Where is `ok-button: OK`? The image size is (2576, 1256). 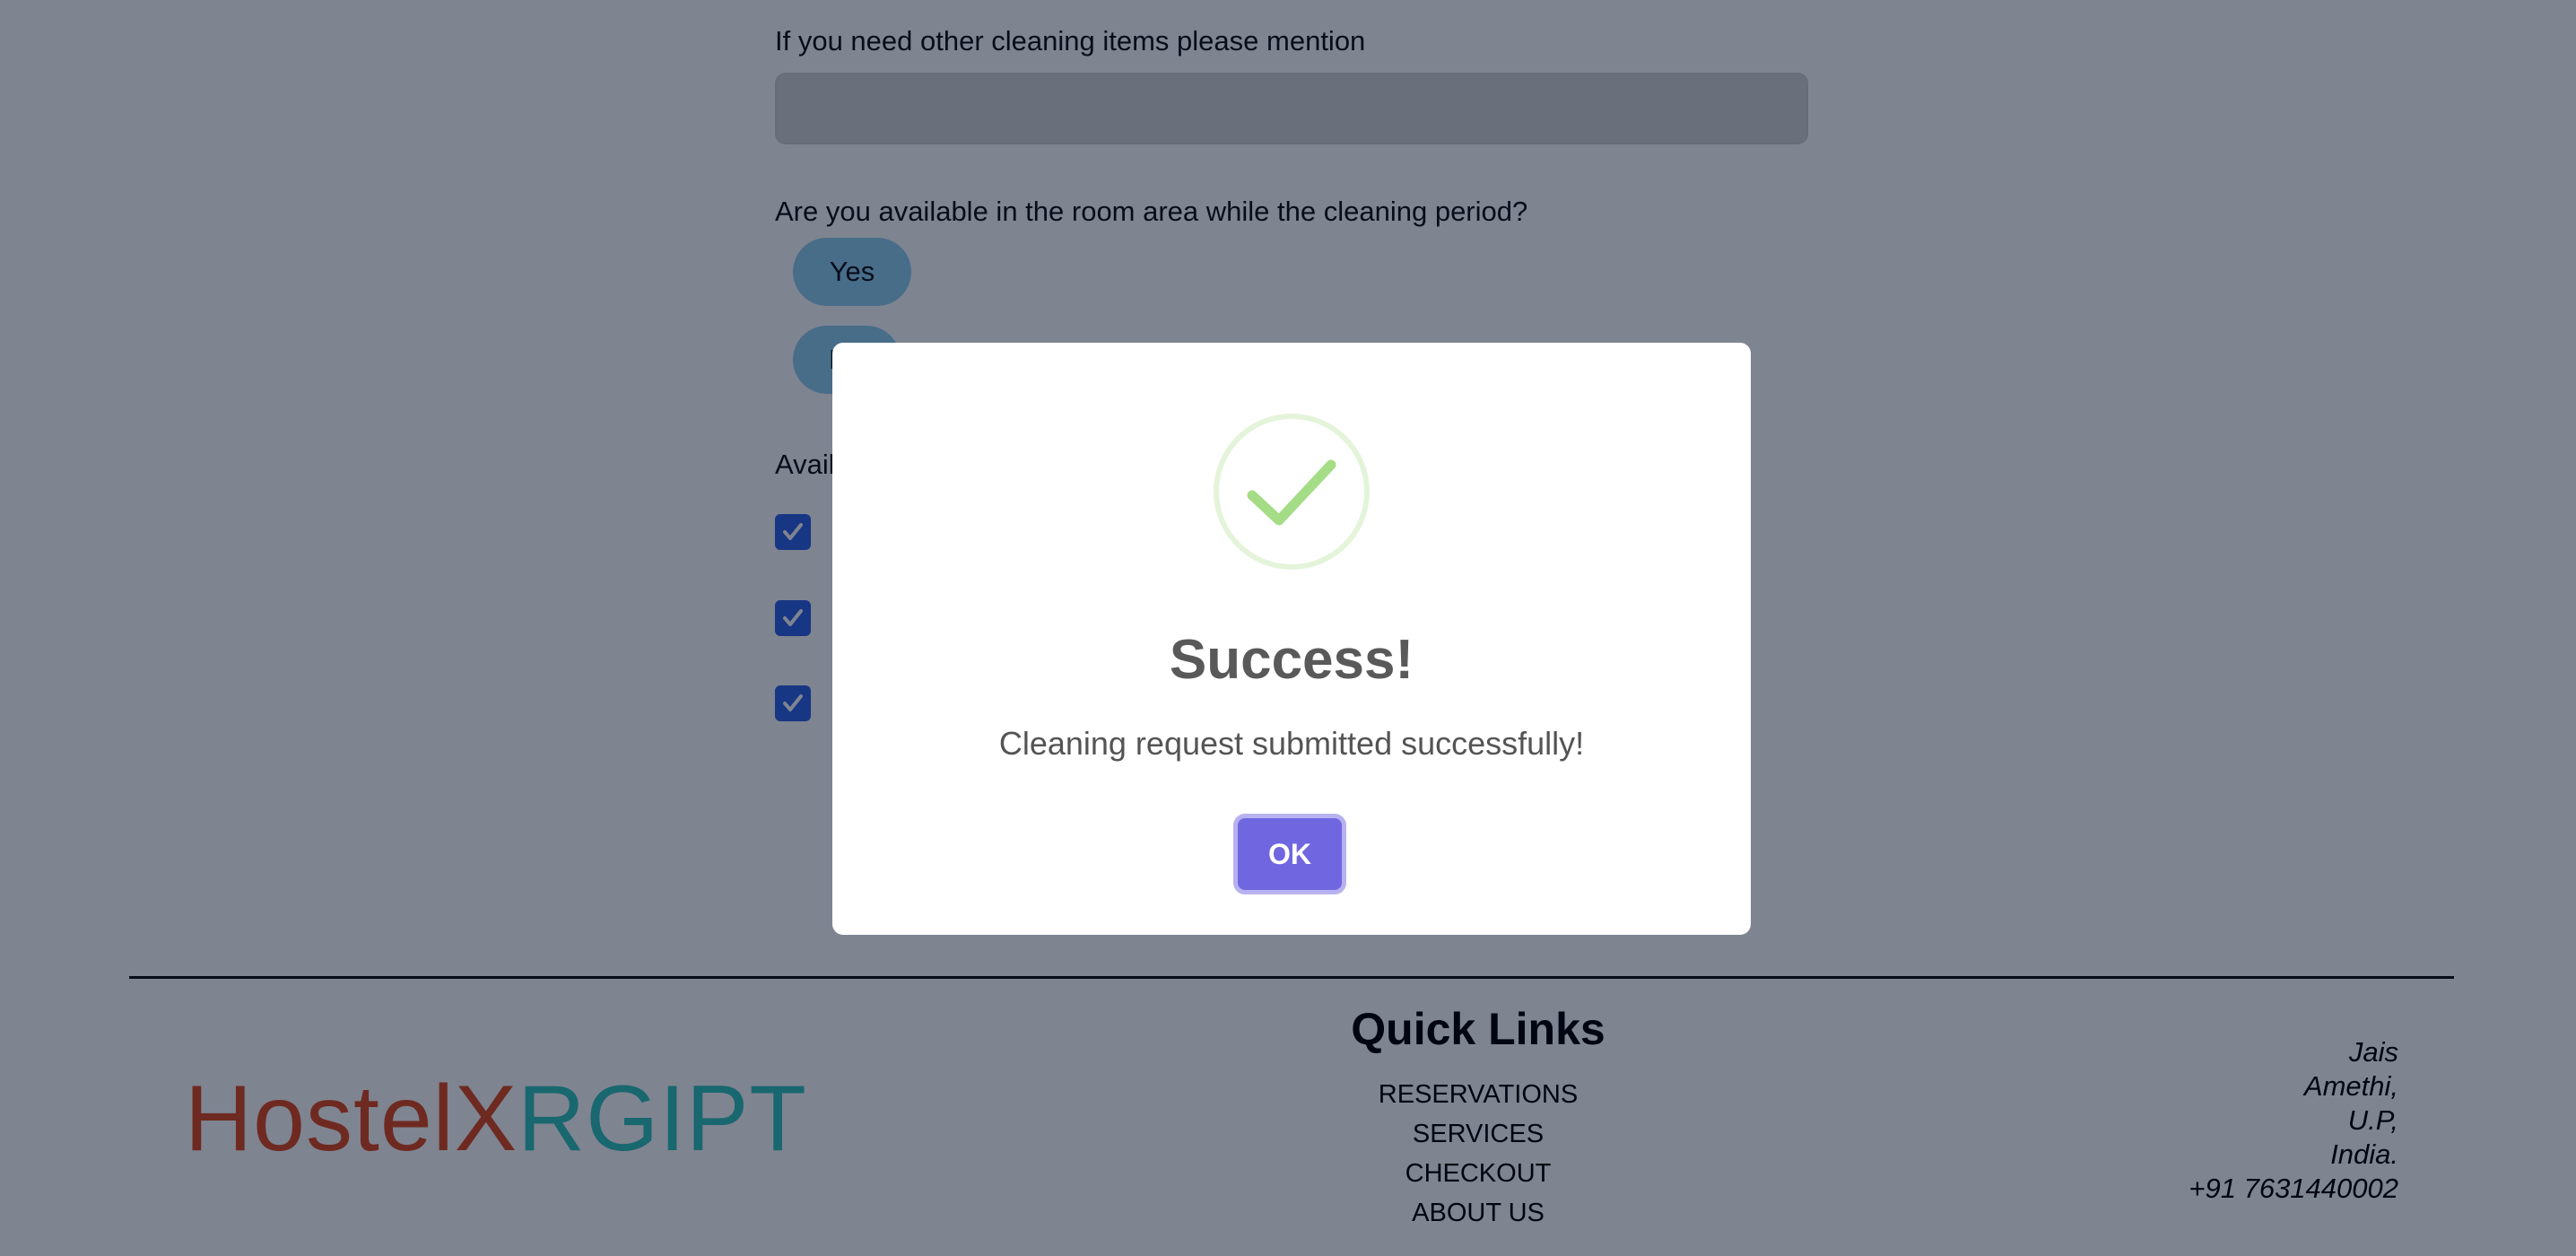 ok-button: OK is located at coordinates (1290, 854).